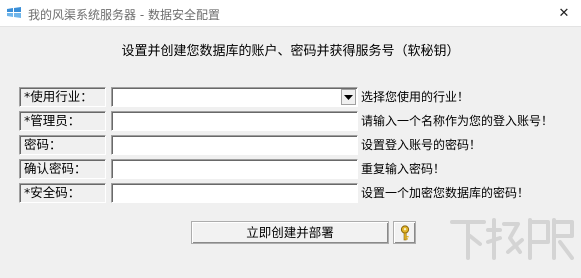 The width and height of the screenshot is (581, 278). I want to click on confirm-password-label: 确认密码：, so click(62, 169).